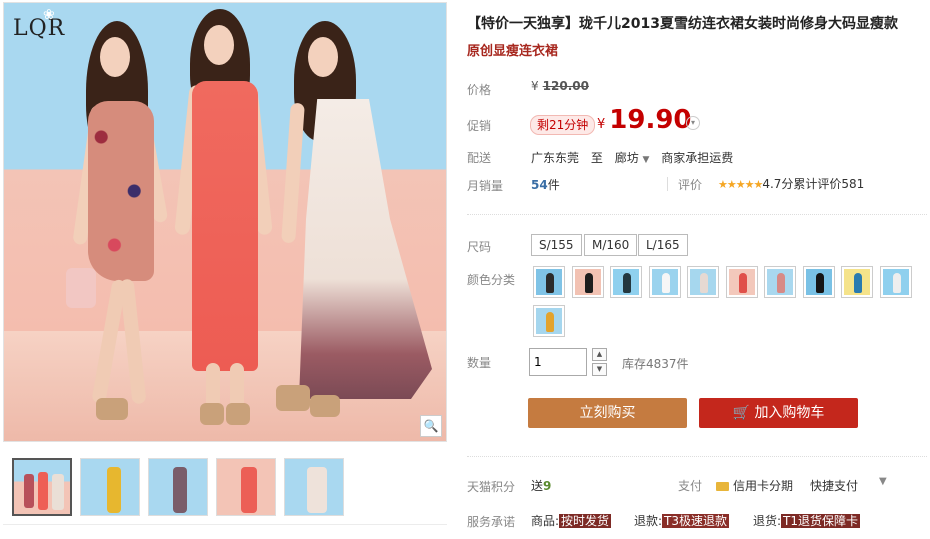 This screenshot has height=539, width=930. What do you see at coordinates (607, 413) in the screenshot?
I see `buy-now-button: 立刻购买` at bounding box center [607, 413].